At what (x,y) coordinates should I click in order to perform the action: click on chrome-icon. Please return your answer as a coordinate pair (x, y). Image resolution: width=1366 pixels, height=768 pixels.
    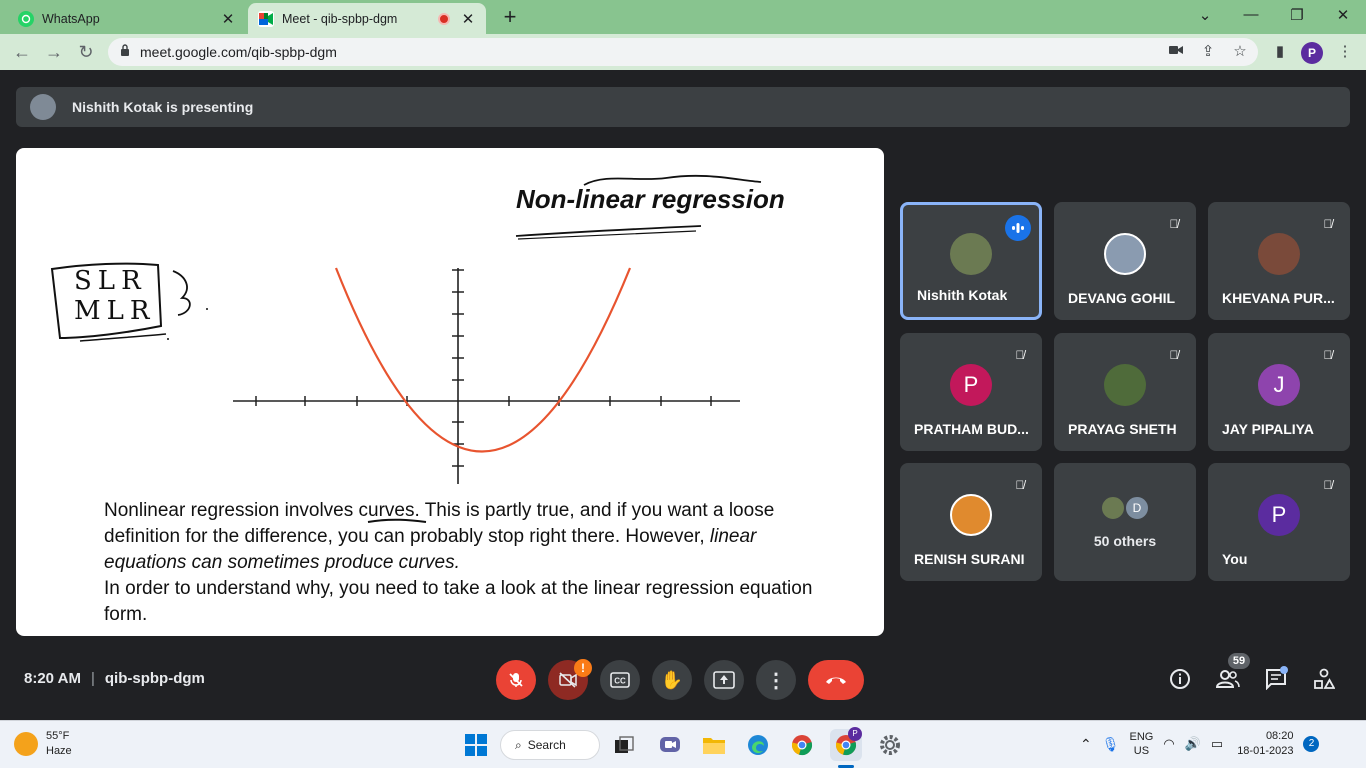
    Looking at the image, I should click on (802, 745).